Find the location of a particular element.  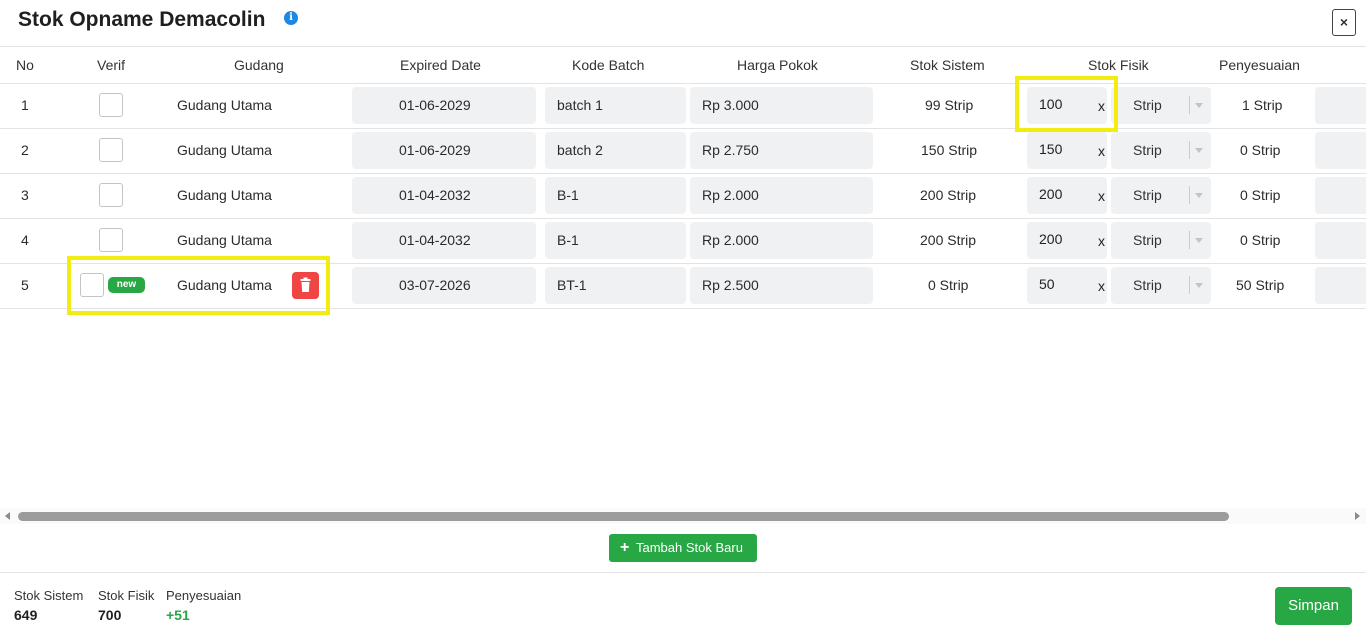

scroll-left-icon is located at coordinates (7, 516).